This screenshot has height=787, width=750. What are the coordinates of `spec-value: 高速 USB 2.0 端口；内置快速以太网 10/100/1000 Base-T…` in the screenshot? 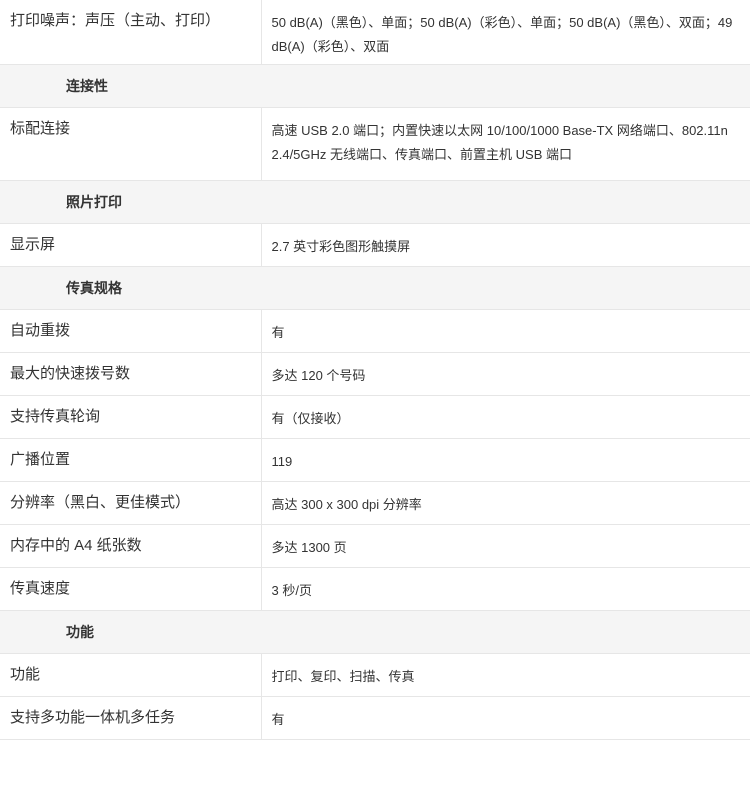 It's located at (505, 144).